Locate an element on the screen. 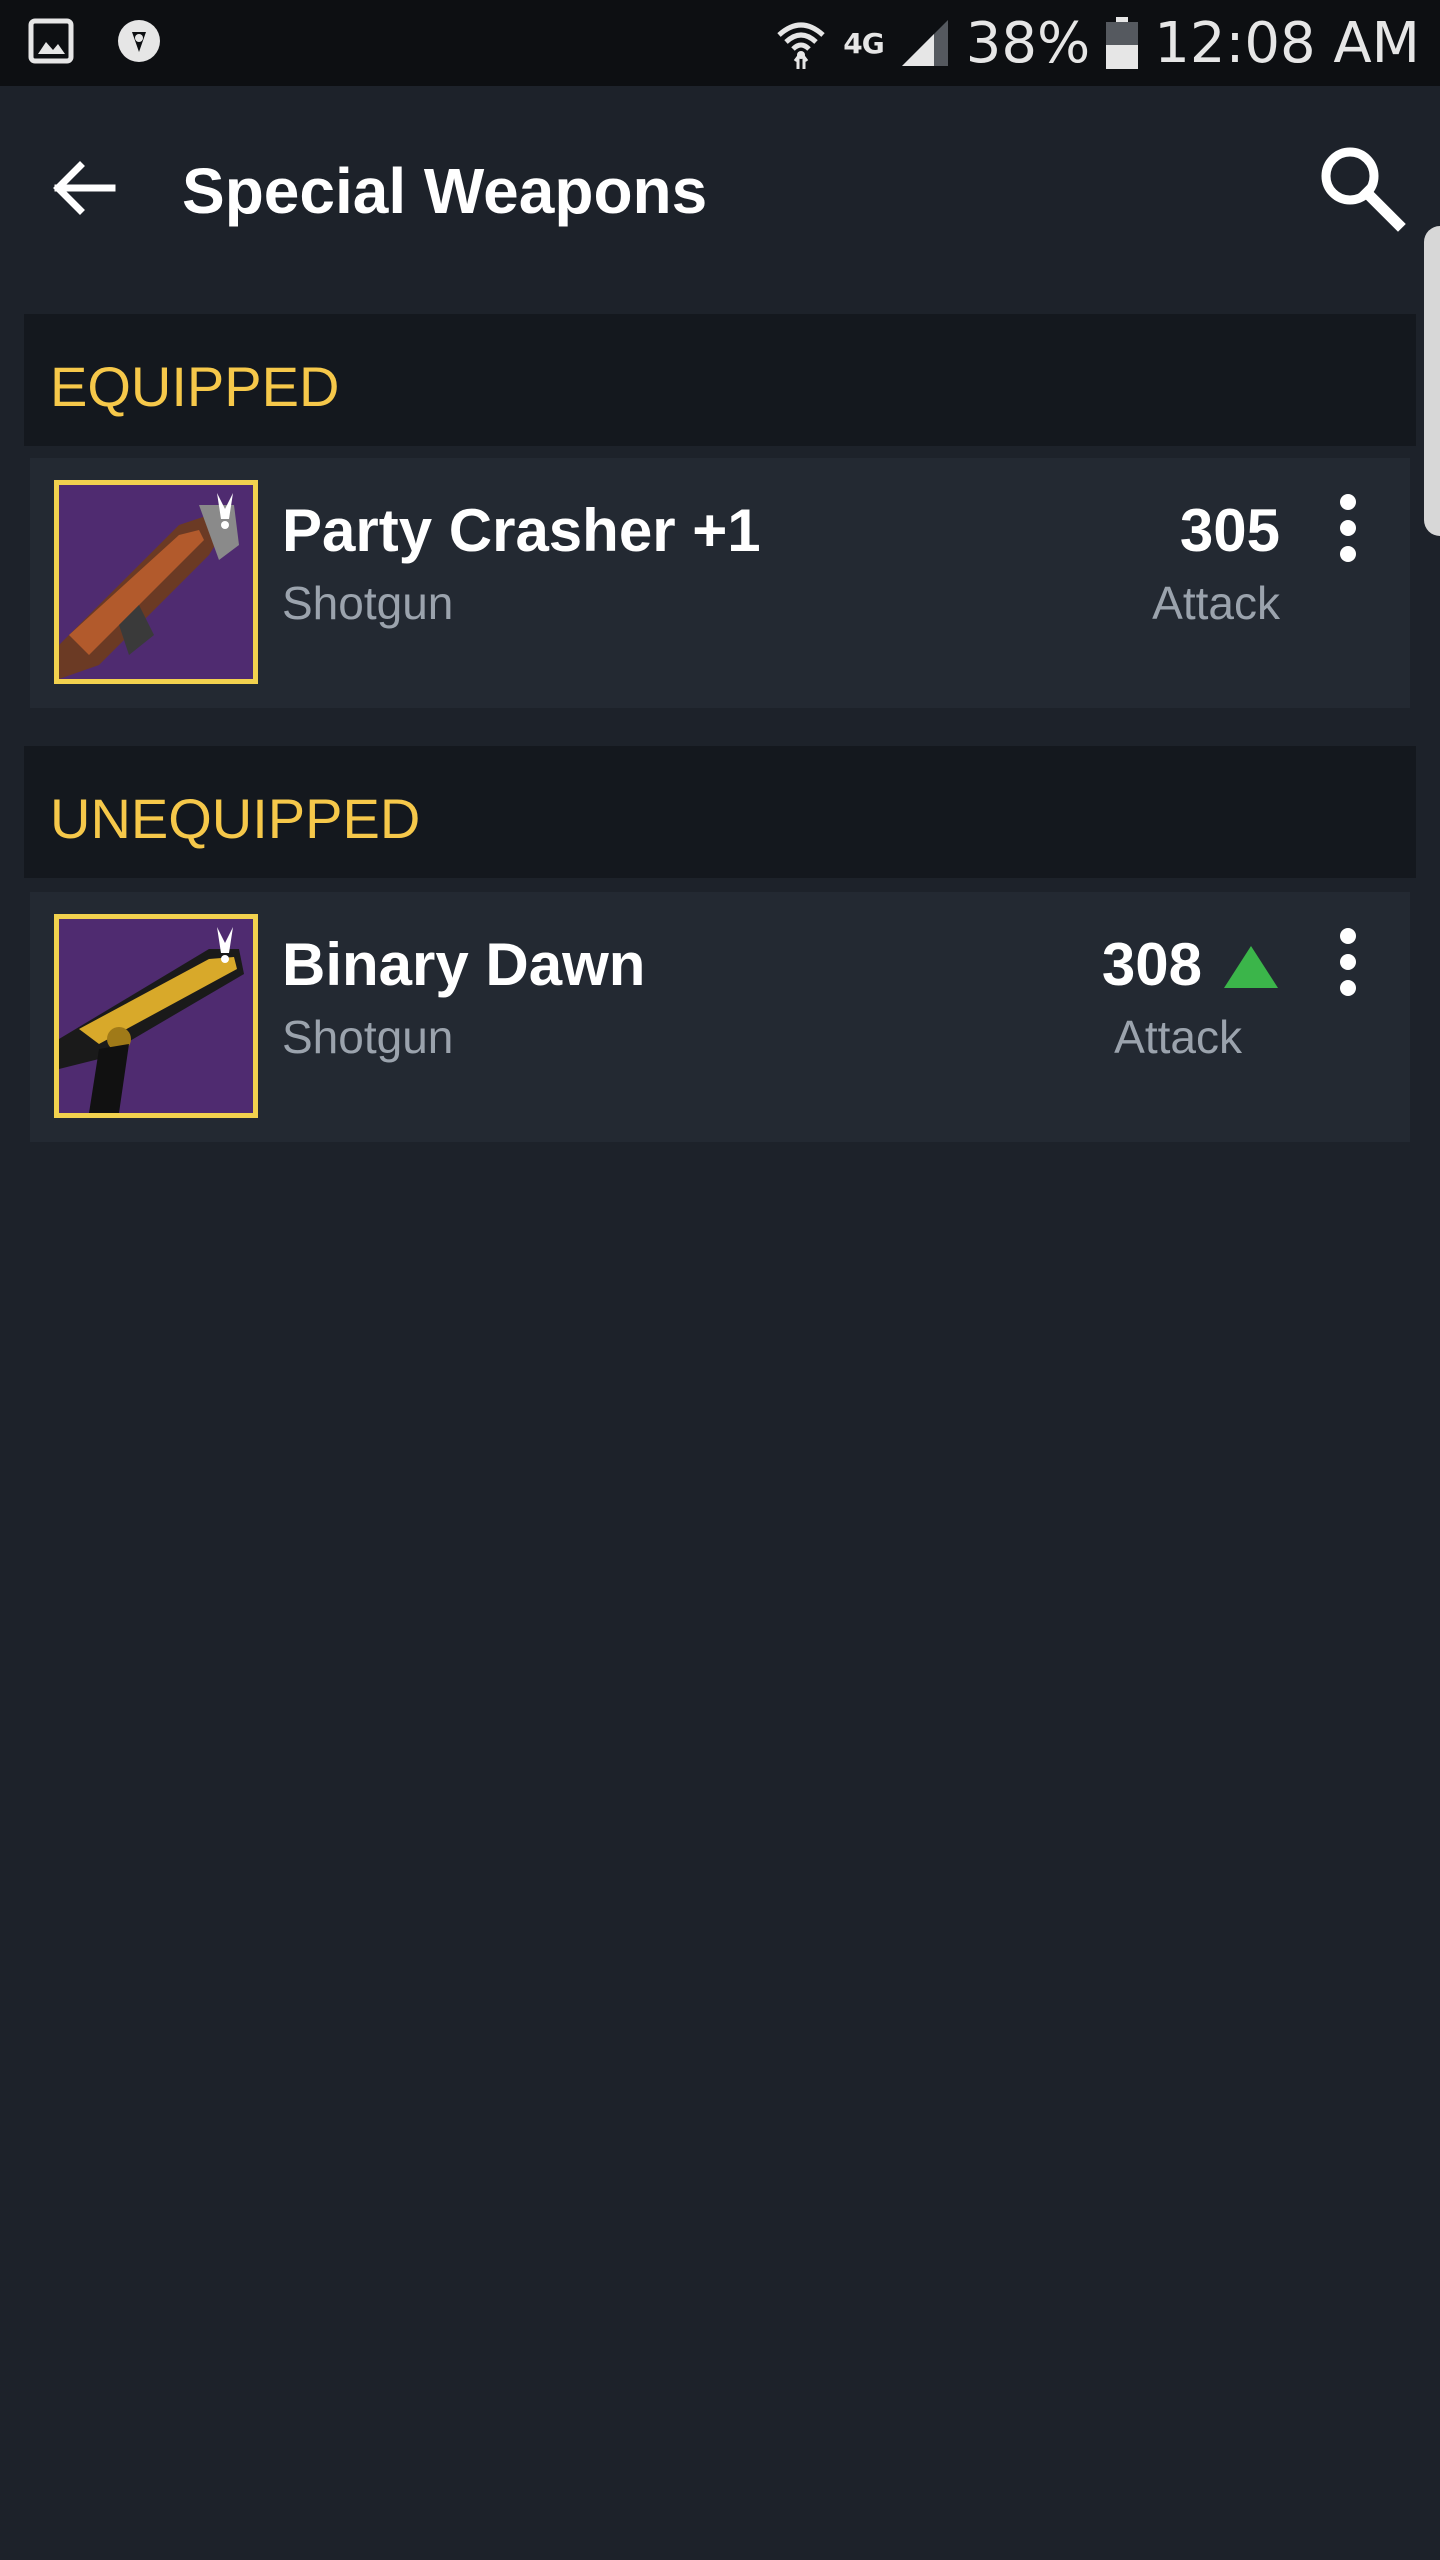 The width and height of the screenshot is (1440, 2560). destiny-app-icon is located at coordinates (139, 41).